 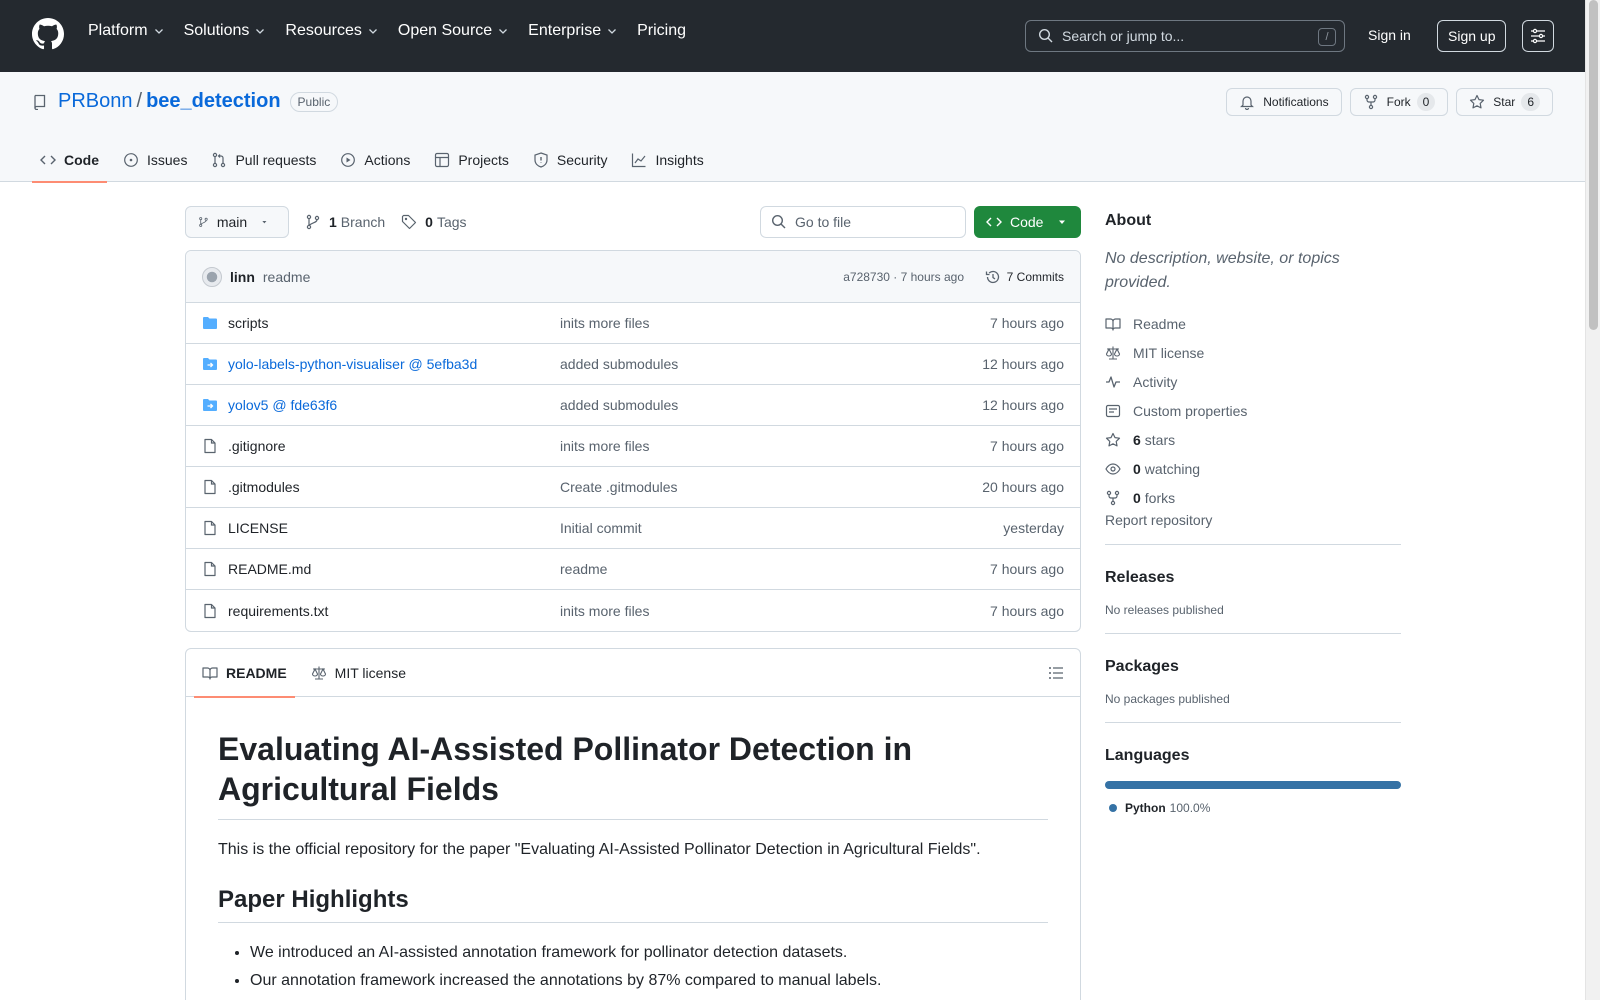 I want to click on tab-insights: Insights, so click(x=667, y=160).